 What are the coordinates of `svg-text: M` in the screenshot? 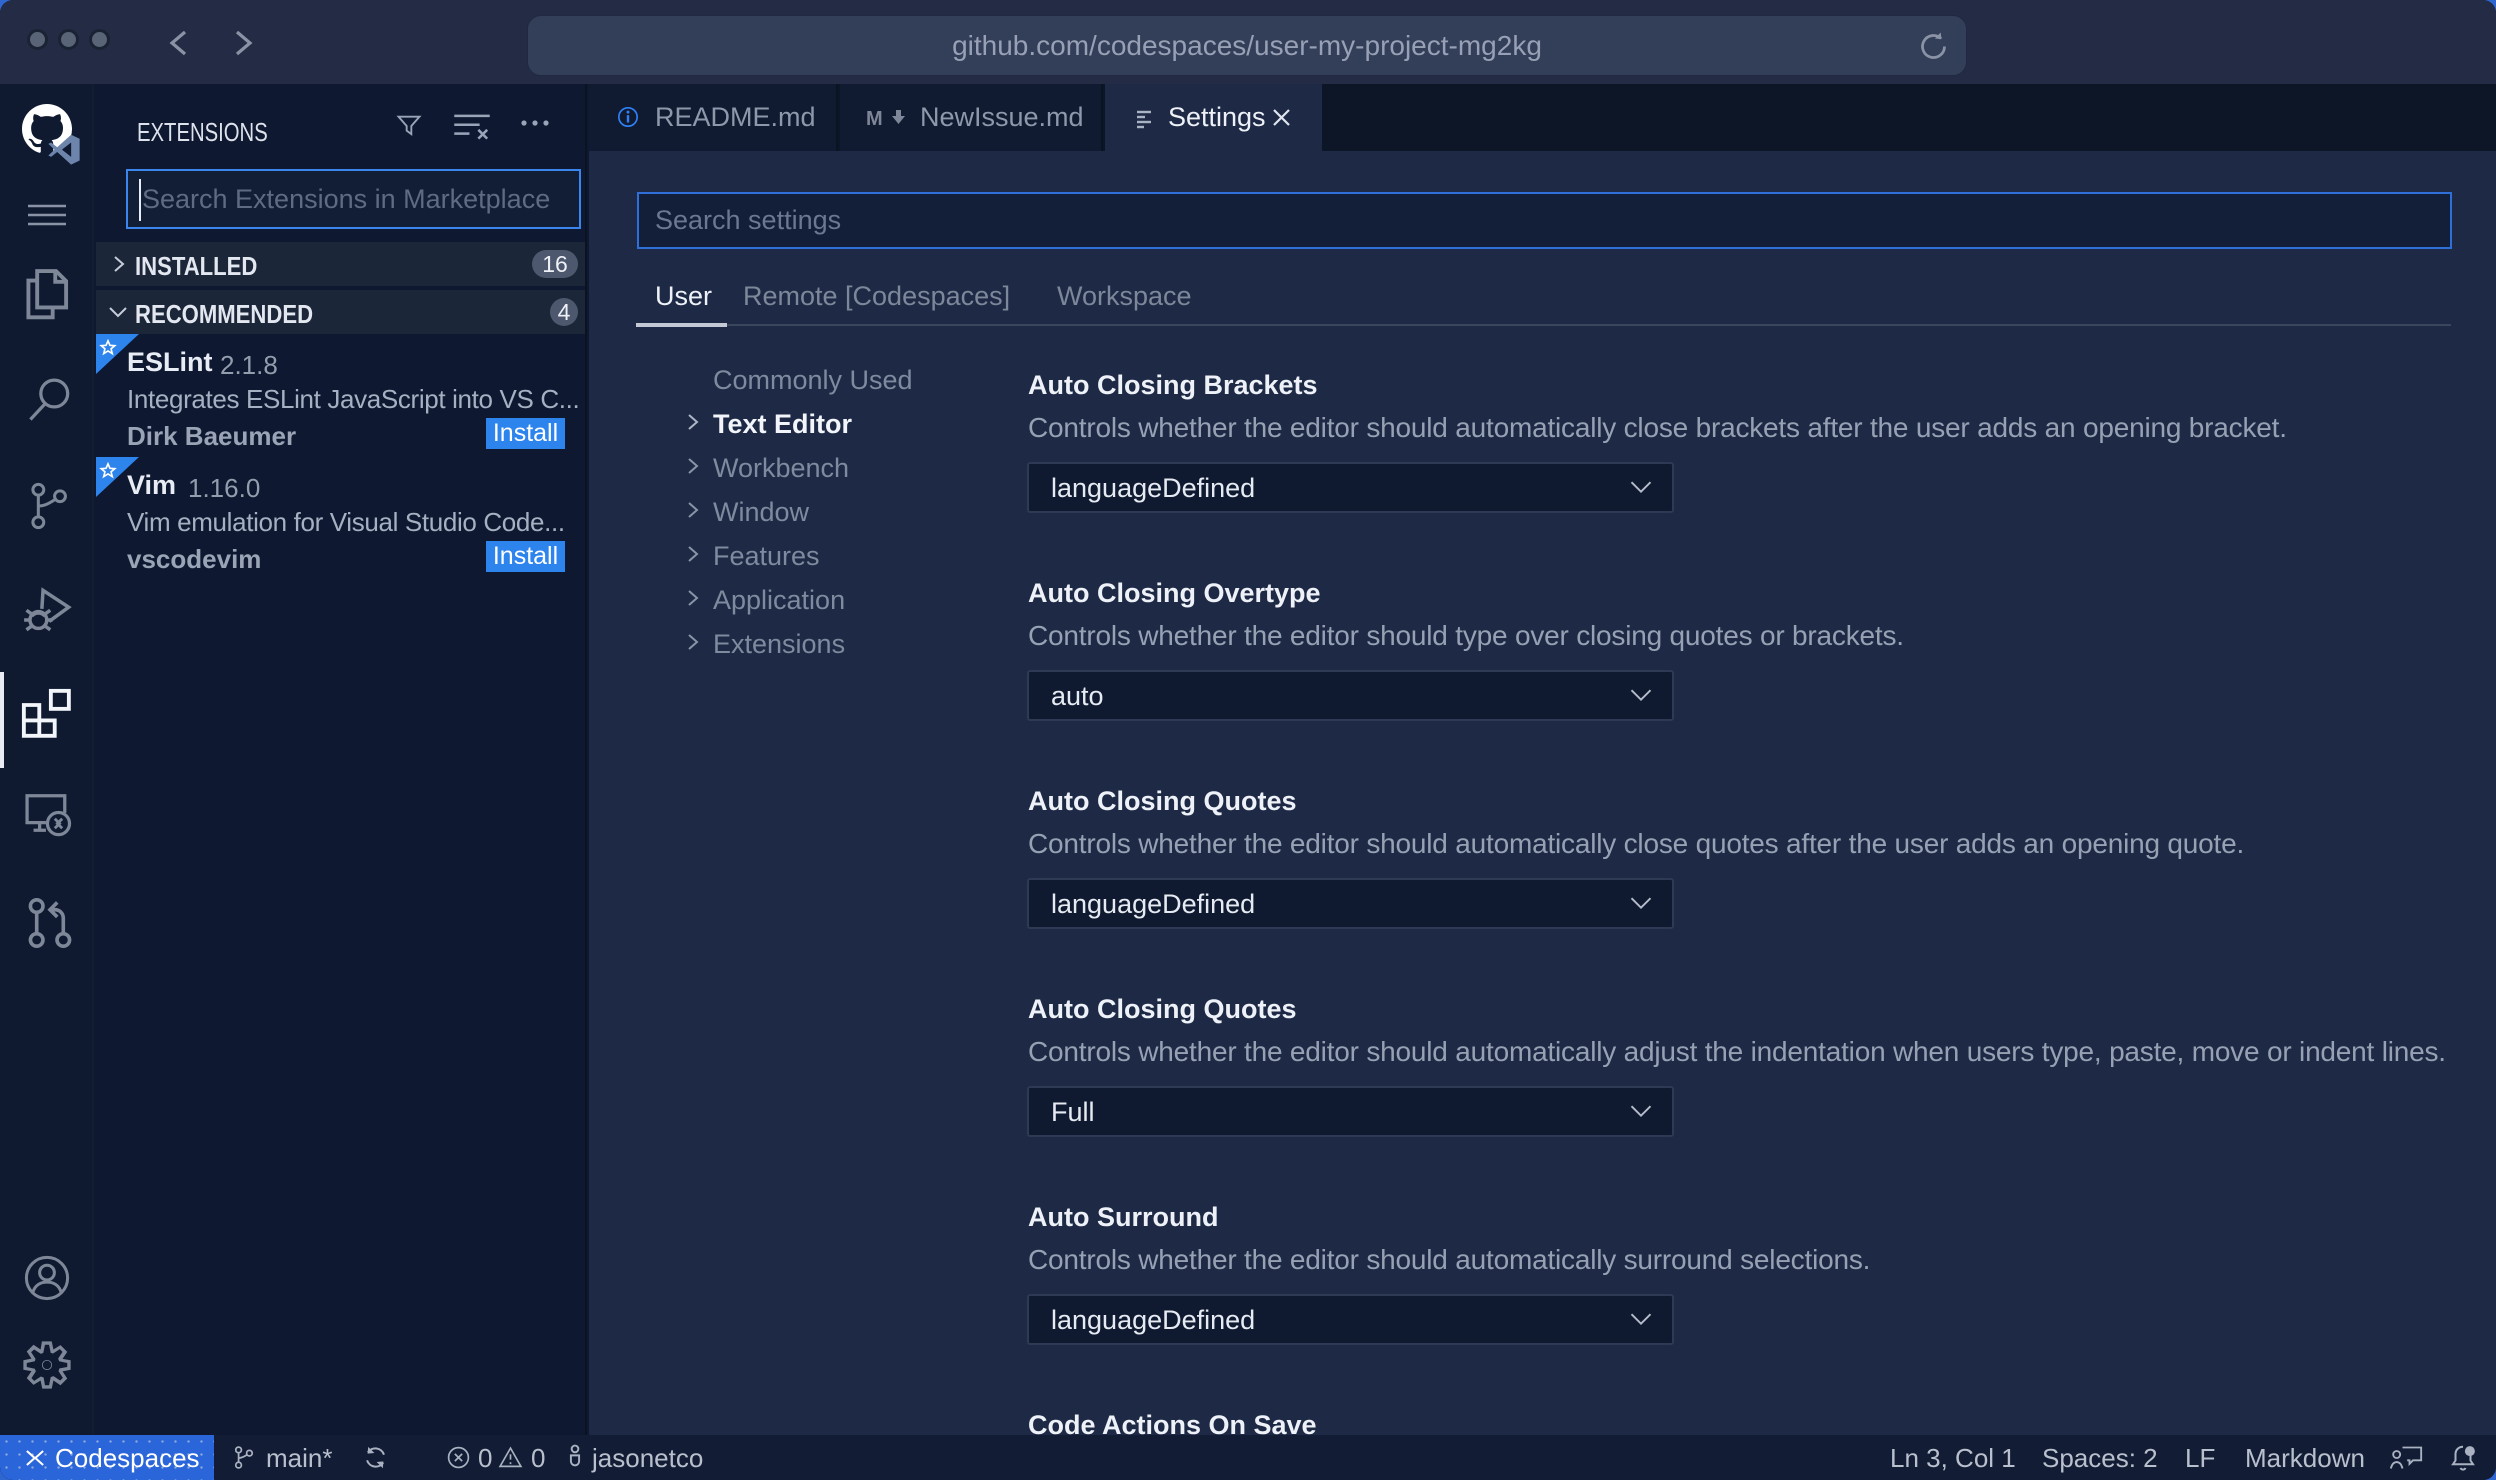 It's located at (874, 119).